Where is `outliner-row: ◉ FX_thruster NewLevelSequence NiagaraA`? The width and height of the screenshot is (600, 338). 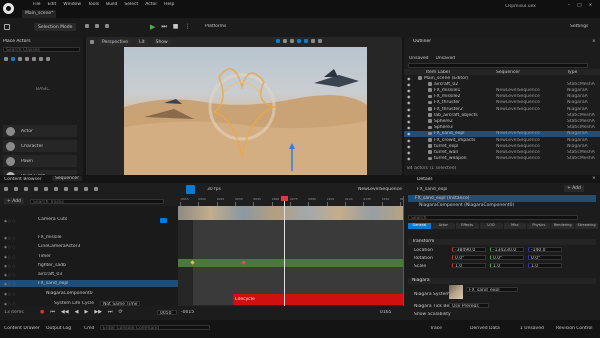 outliner-row: ◉ FX_thruster NewLevelSequence NiagaraA is located at coordinates (502, 103).